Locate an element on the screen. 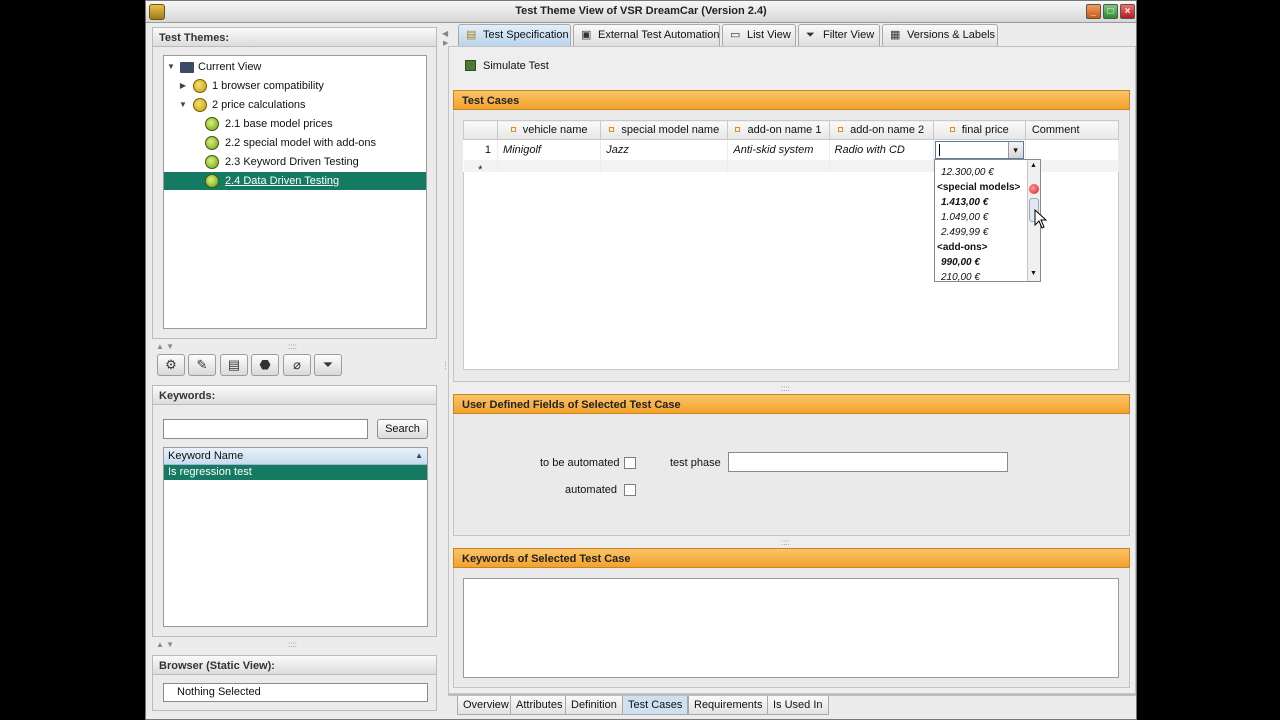 The height and width of the screenshot is (720, 1280). row-number: 1 is located at coordinates (481, 149).